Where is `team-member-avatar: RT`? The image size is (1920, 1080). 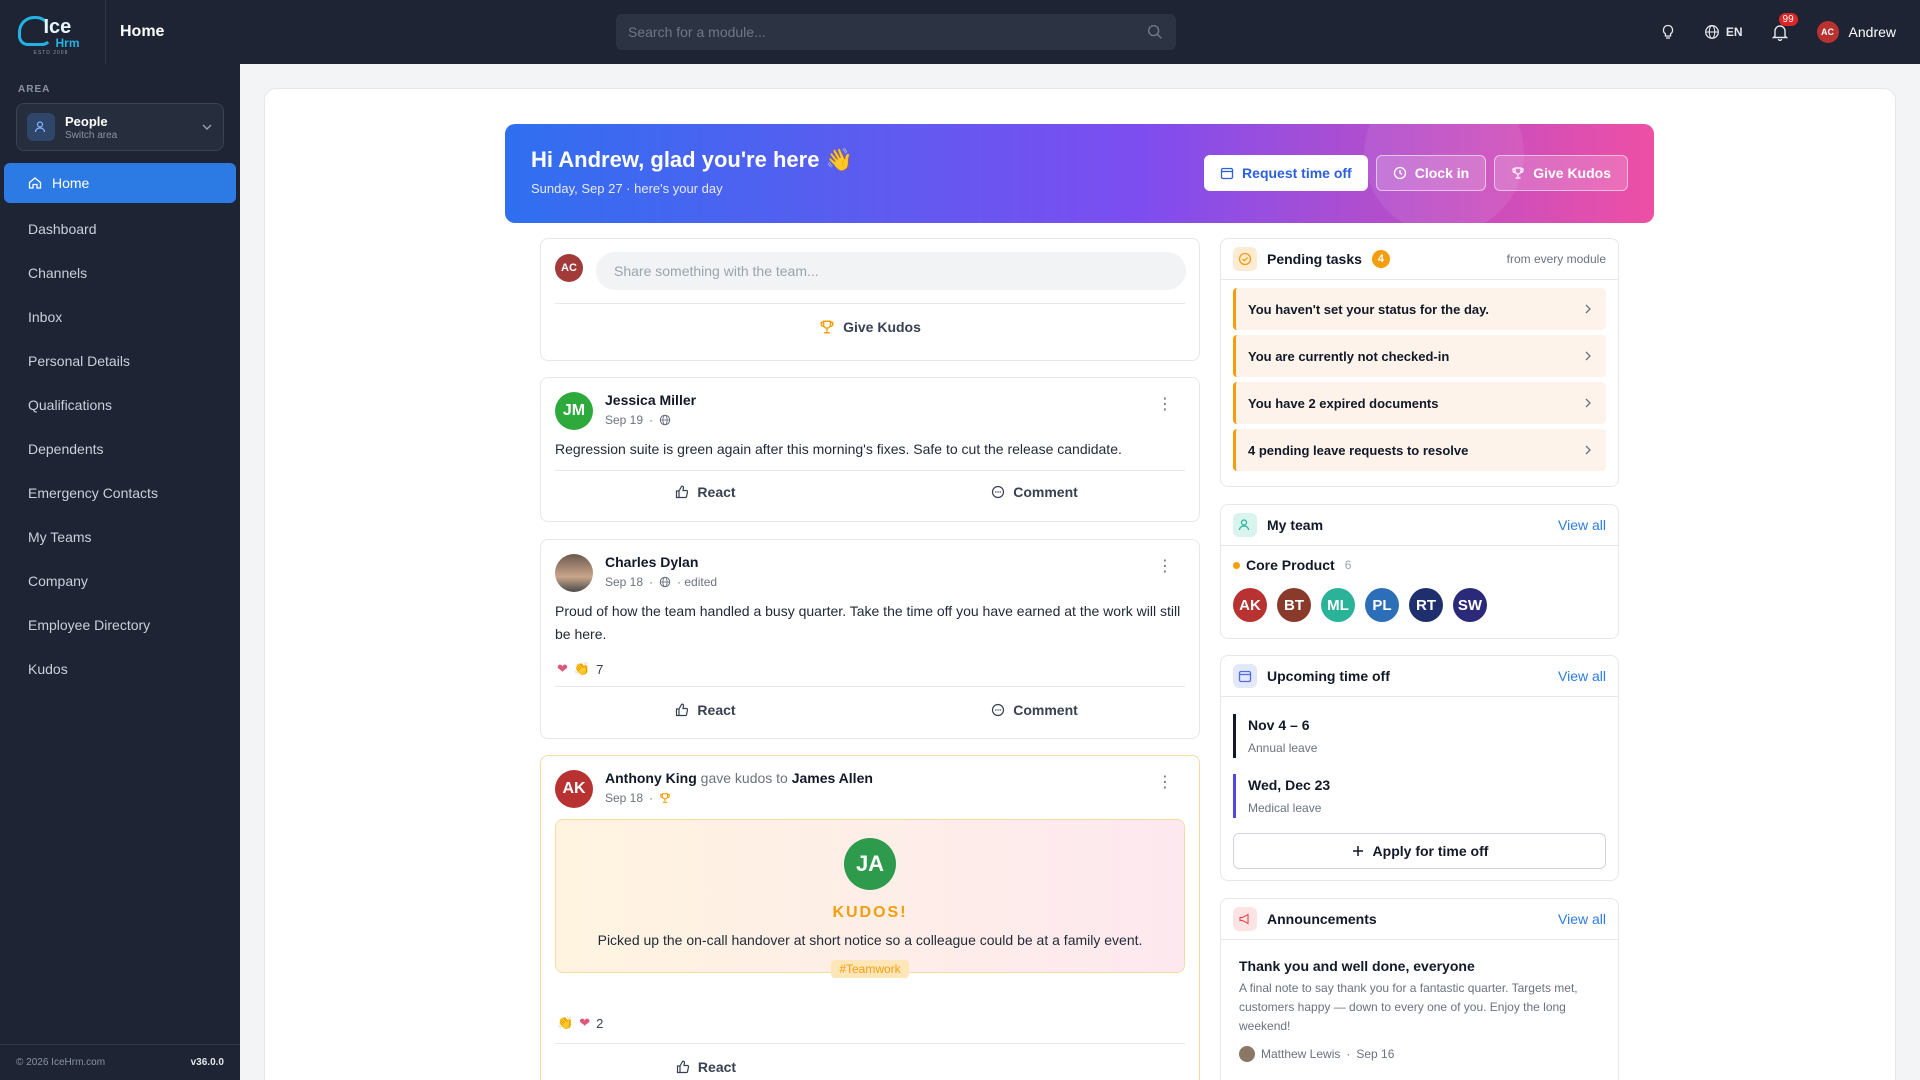 team-member-avatar: RT is located at coordinates (1426, 605).